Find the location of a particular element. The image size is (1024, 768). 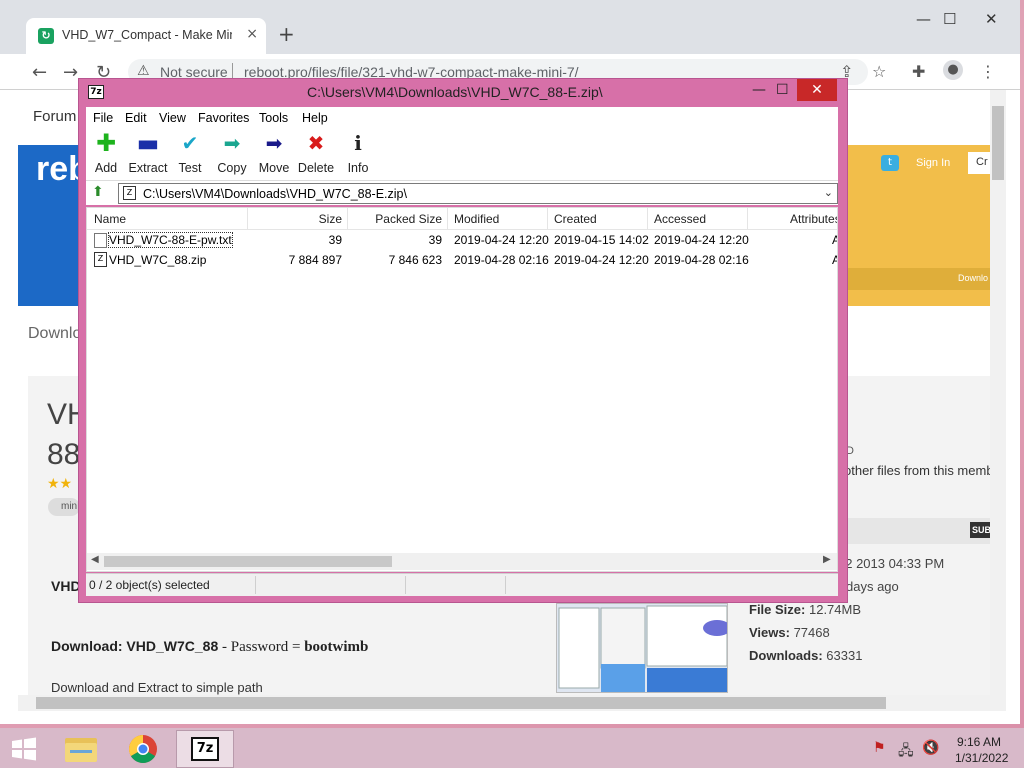

extract-minus-icon: ▬ is located at coordinates (148, 143).